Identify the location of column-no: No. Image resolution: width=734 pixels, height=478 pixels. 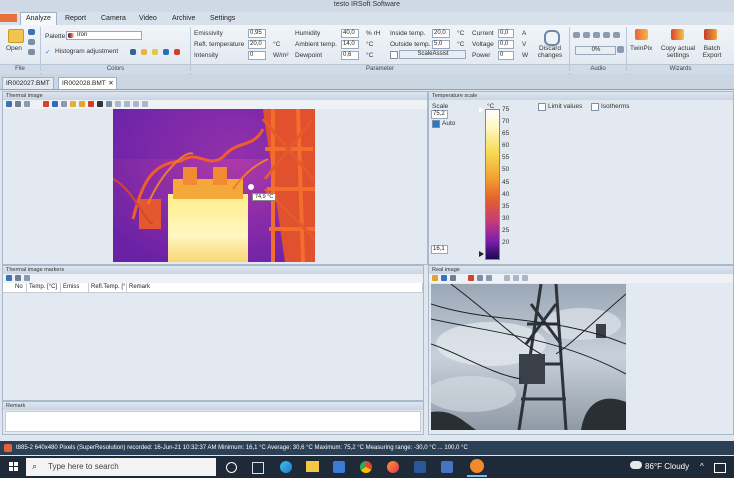
(20, 287).